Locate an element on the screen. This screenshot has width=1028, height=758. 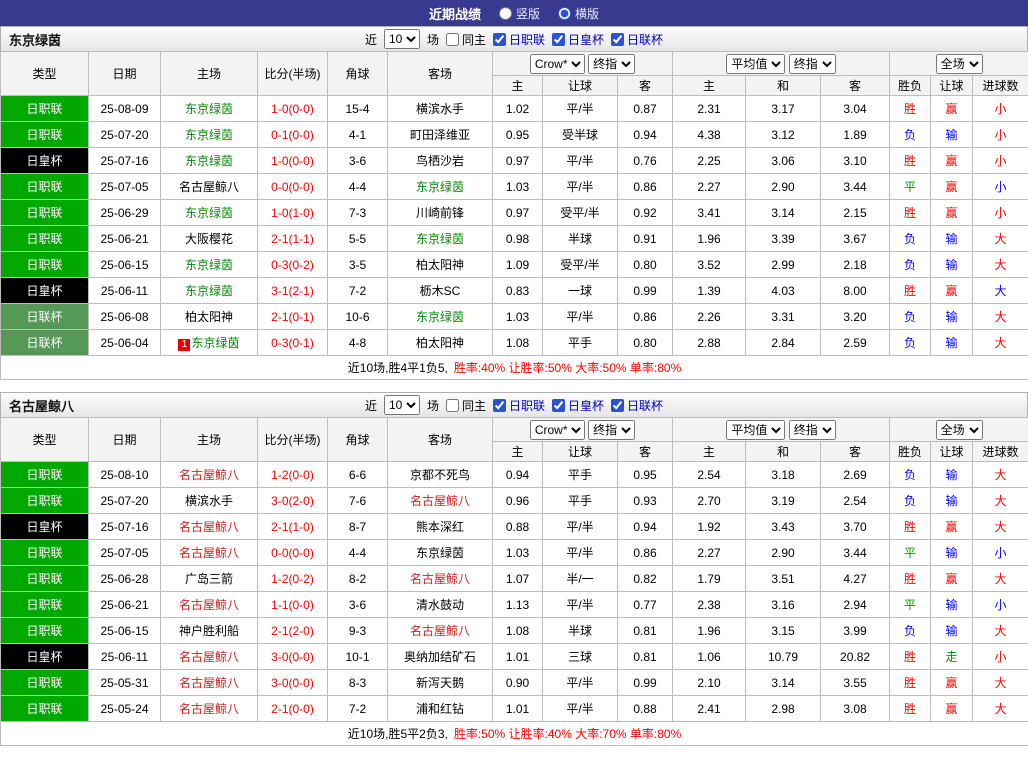
away-team: 町田泽维亚 is located at coordinates (440, 135).